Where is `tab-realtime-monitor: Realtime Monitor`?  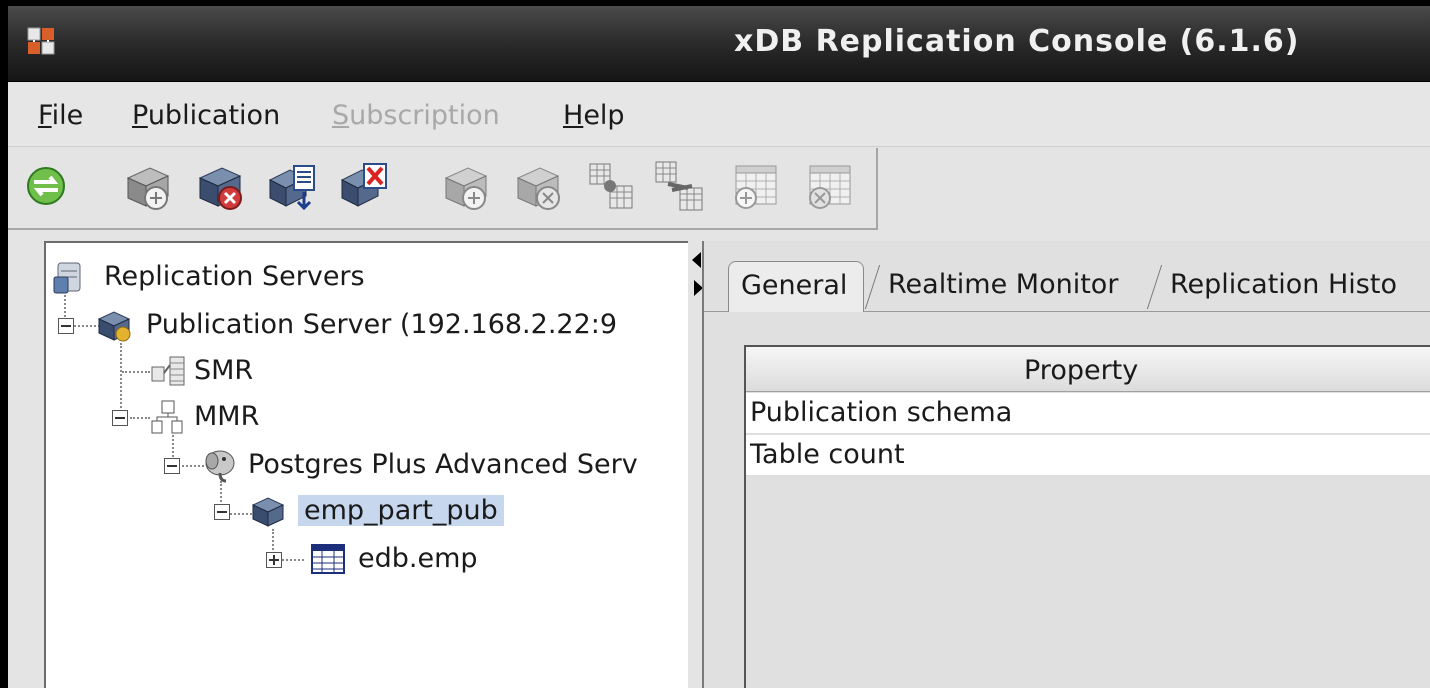 tab-realtime-monitor: Realtime Monitor is located at coordinates (1015, 286).